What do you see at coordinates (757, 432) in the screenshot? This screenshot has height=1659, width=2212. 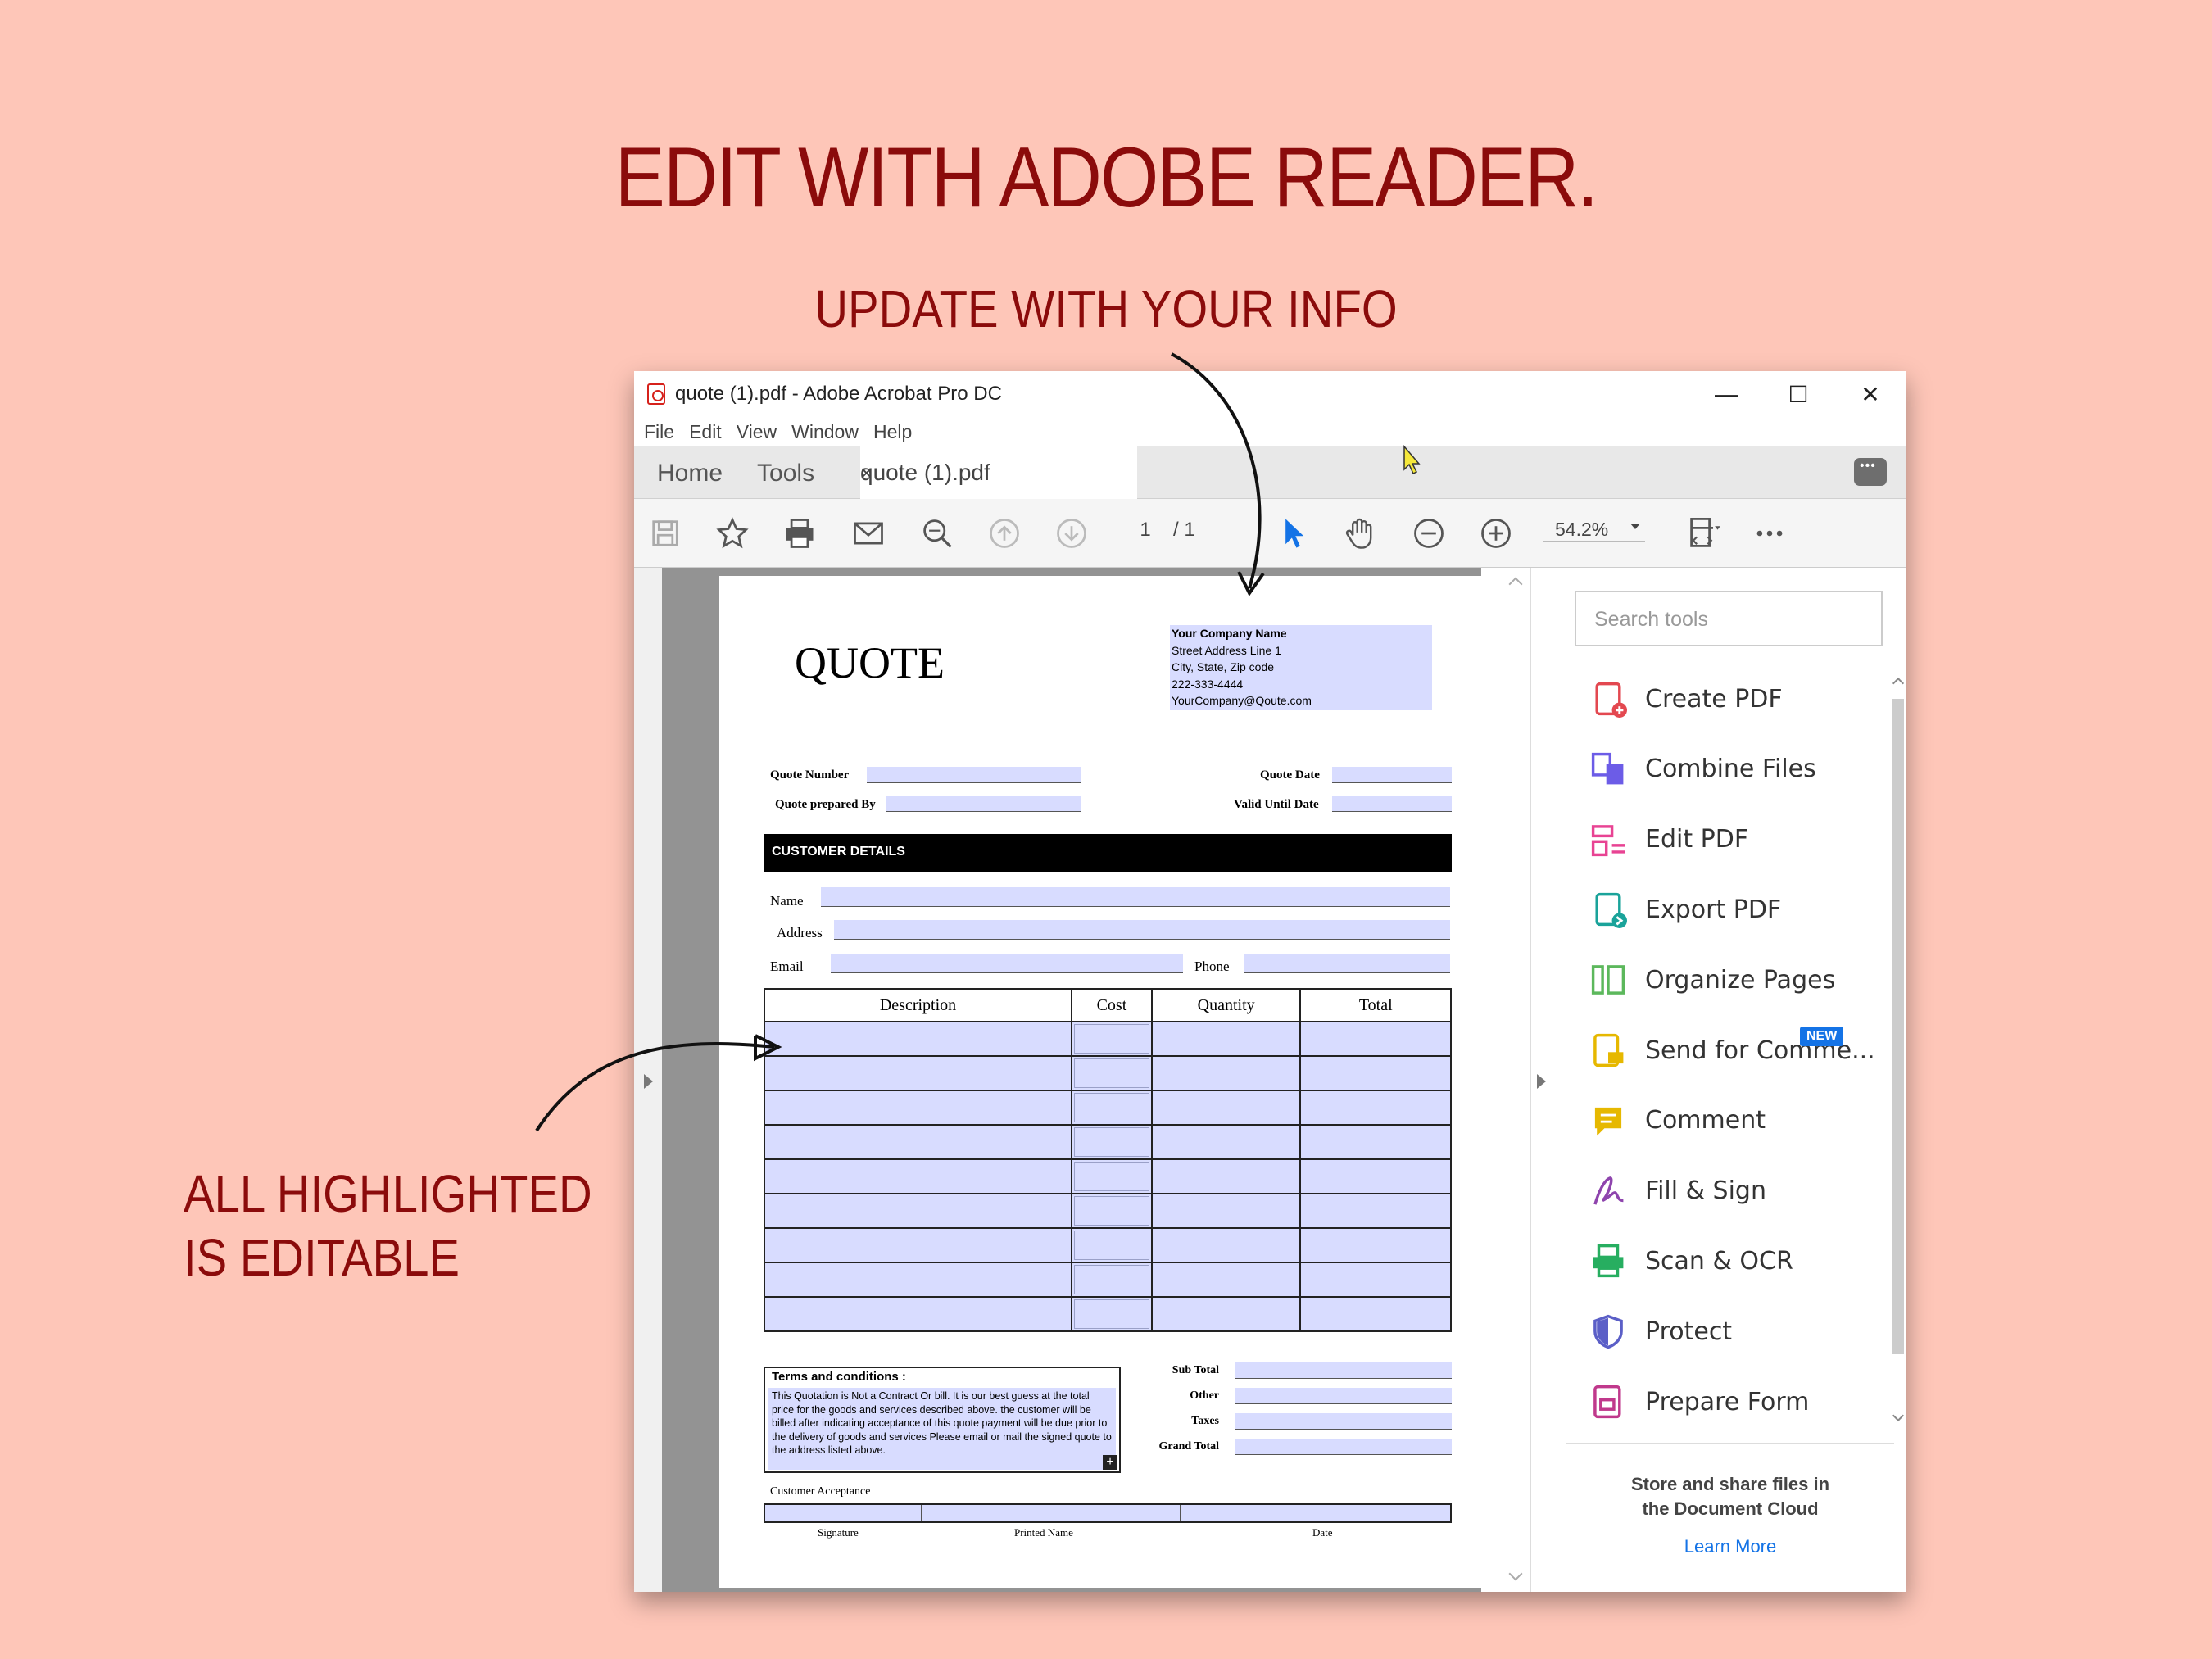 I see `menu-view: View` at bounding box center [757, 432].